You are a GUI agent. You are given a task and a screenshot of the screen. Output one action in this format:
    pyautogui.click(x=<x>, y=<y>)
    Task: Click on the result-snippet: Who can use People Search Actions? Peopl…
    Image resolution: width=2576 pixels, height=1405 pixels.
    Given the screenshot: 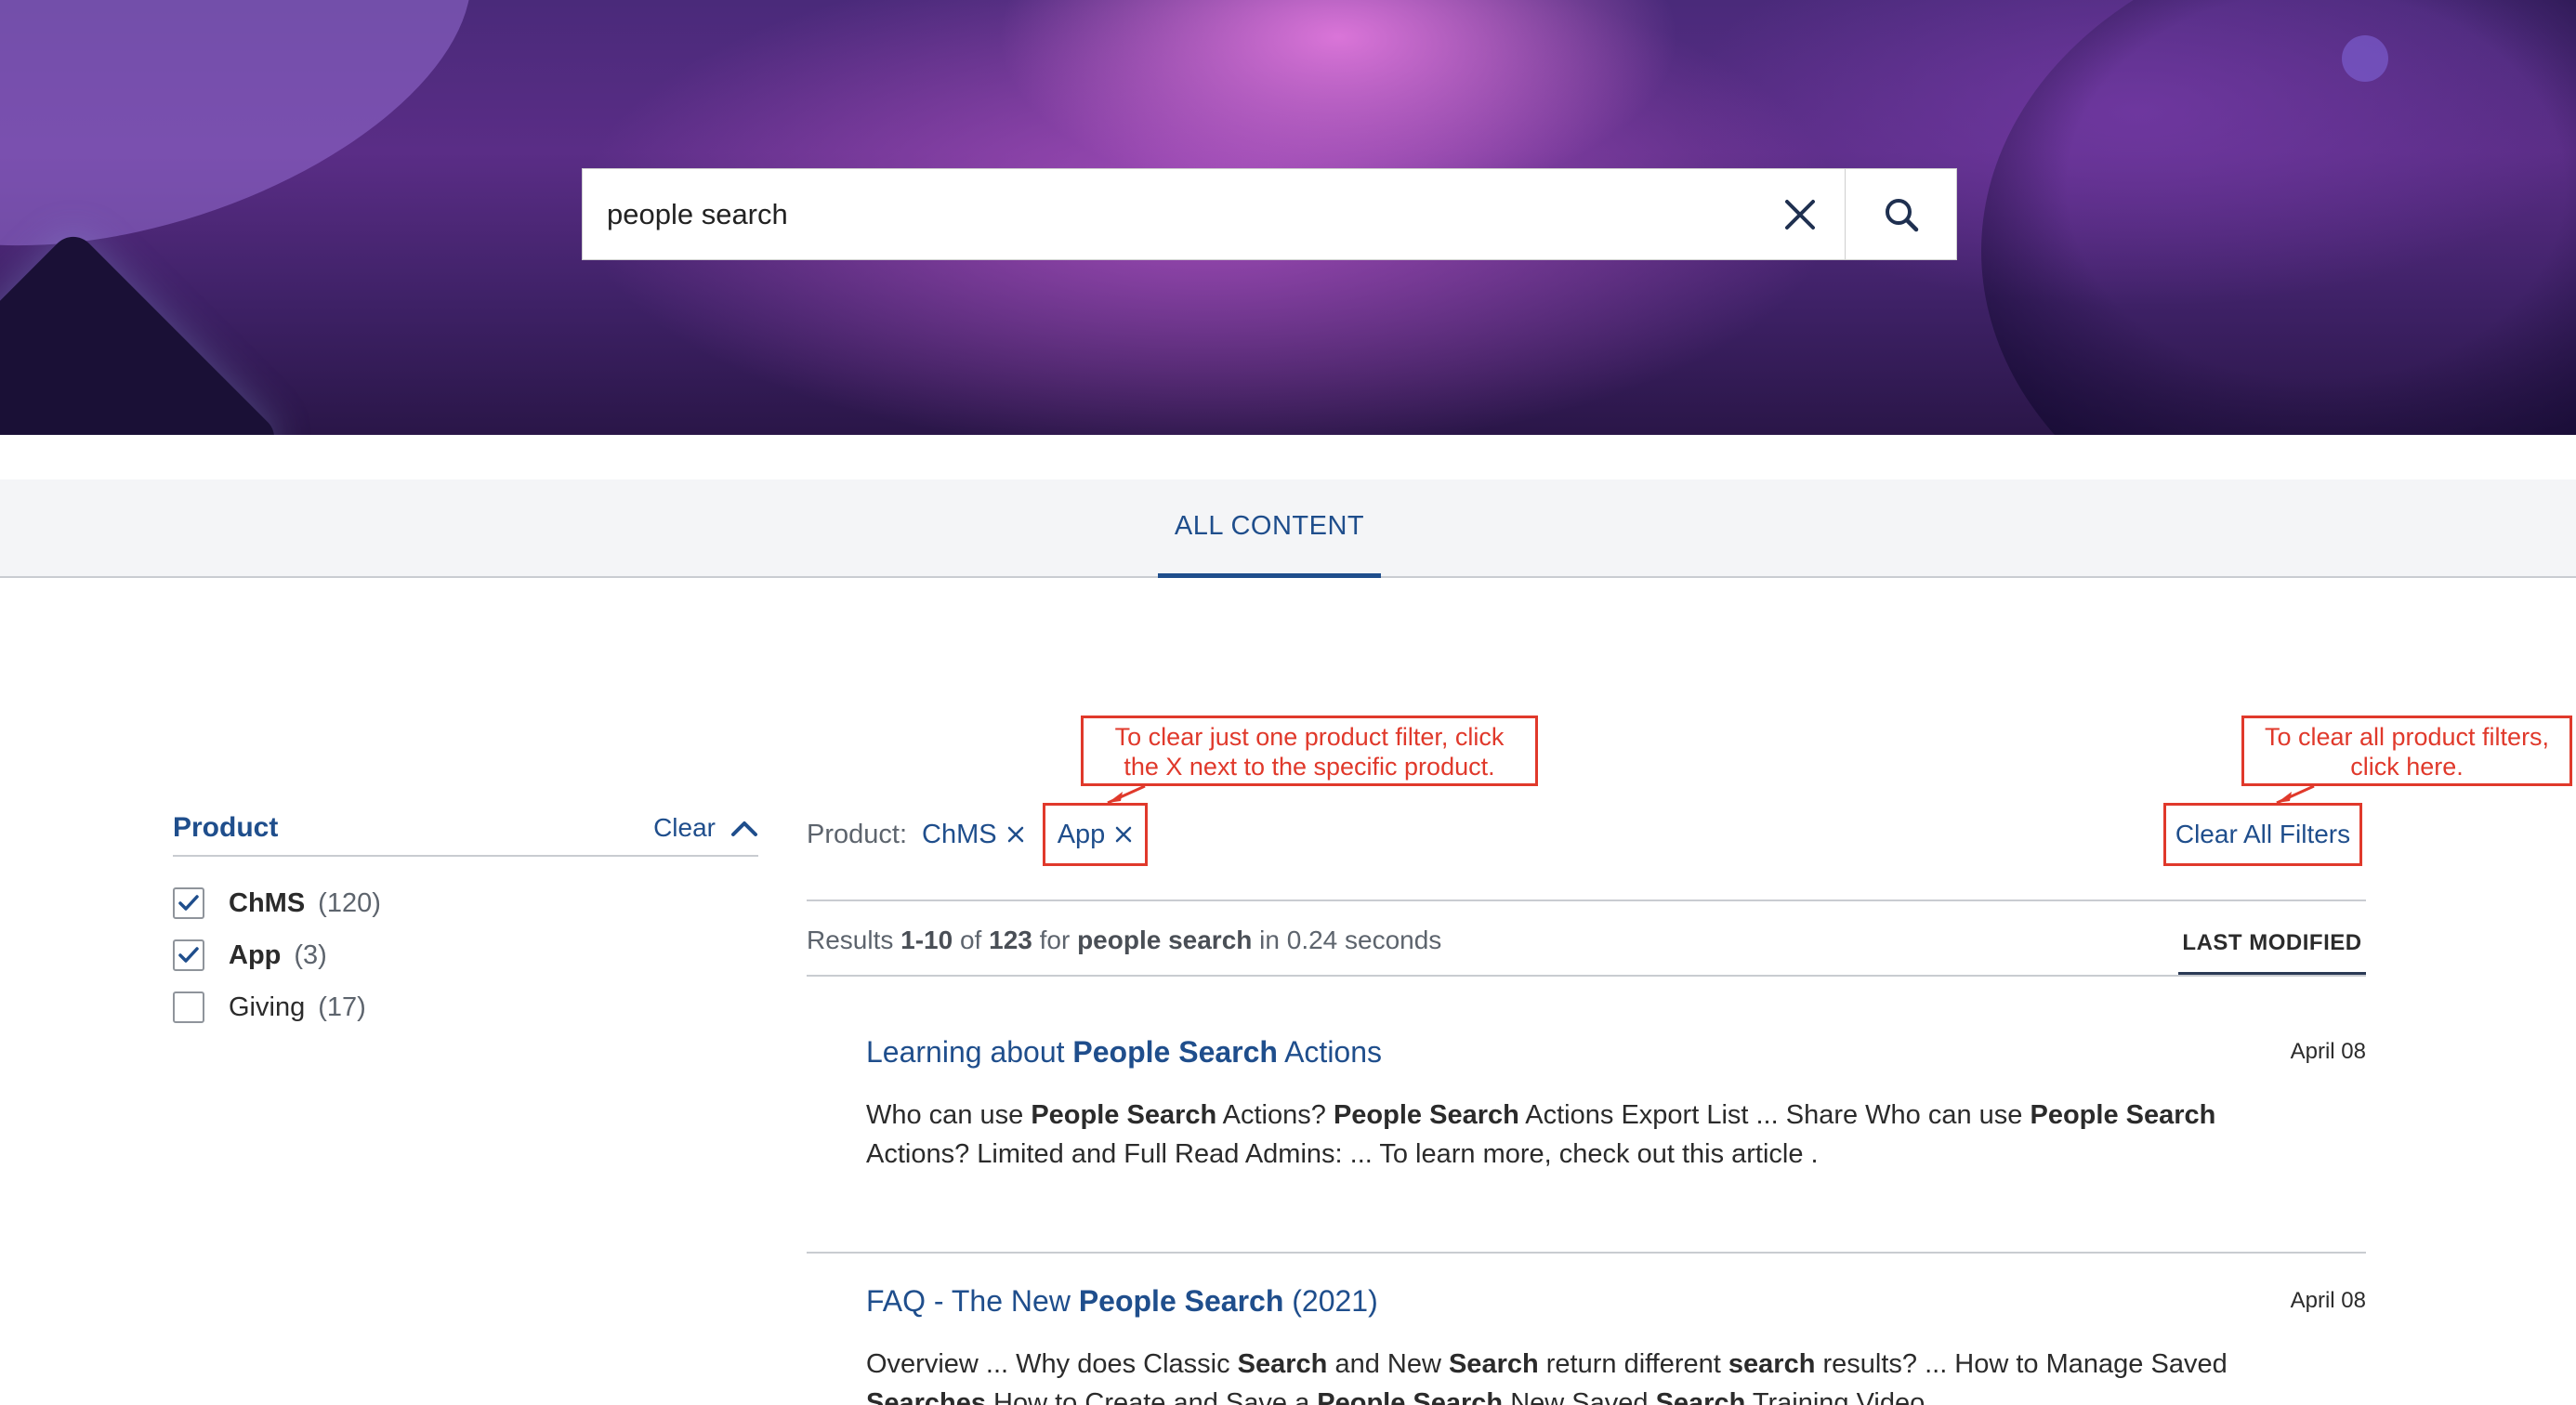 What is the action you would take?
    pyautogui.click(x=1581, y=1135)
    